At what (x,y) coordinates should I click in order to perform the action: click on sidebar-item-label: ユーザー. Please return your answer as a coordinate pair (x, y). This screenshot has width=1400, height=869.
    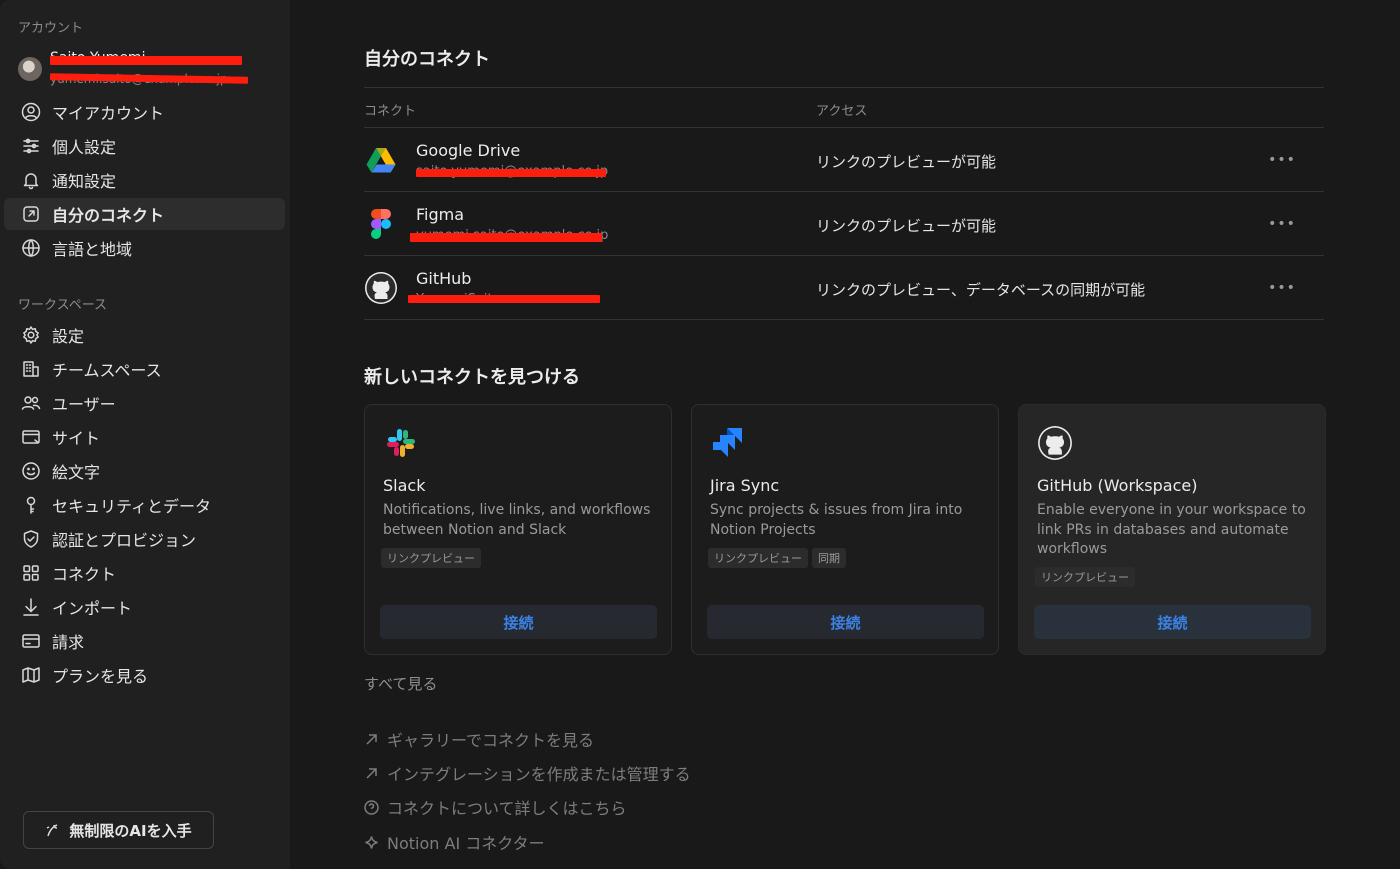
    Looking at the image, I should click on (84, 404).